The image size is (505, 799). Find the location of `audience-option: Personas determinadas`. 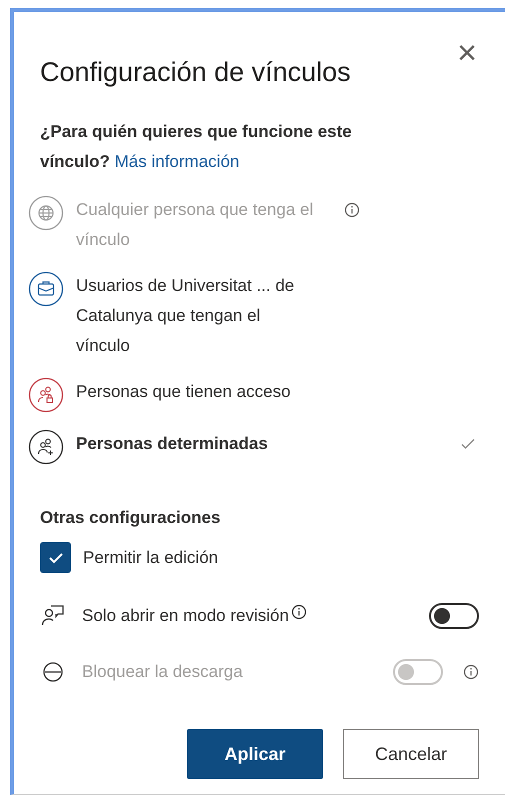

audience-option: Personas determinadas is located at coordinates (253, 446).